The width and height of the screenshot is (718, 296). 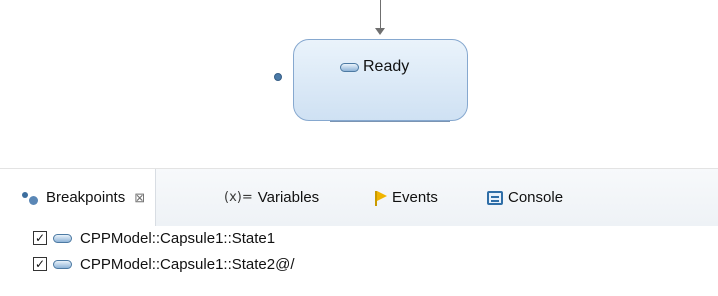 I want to click on events-flag-icon, so click(x=380, y=198).